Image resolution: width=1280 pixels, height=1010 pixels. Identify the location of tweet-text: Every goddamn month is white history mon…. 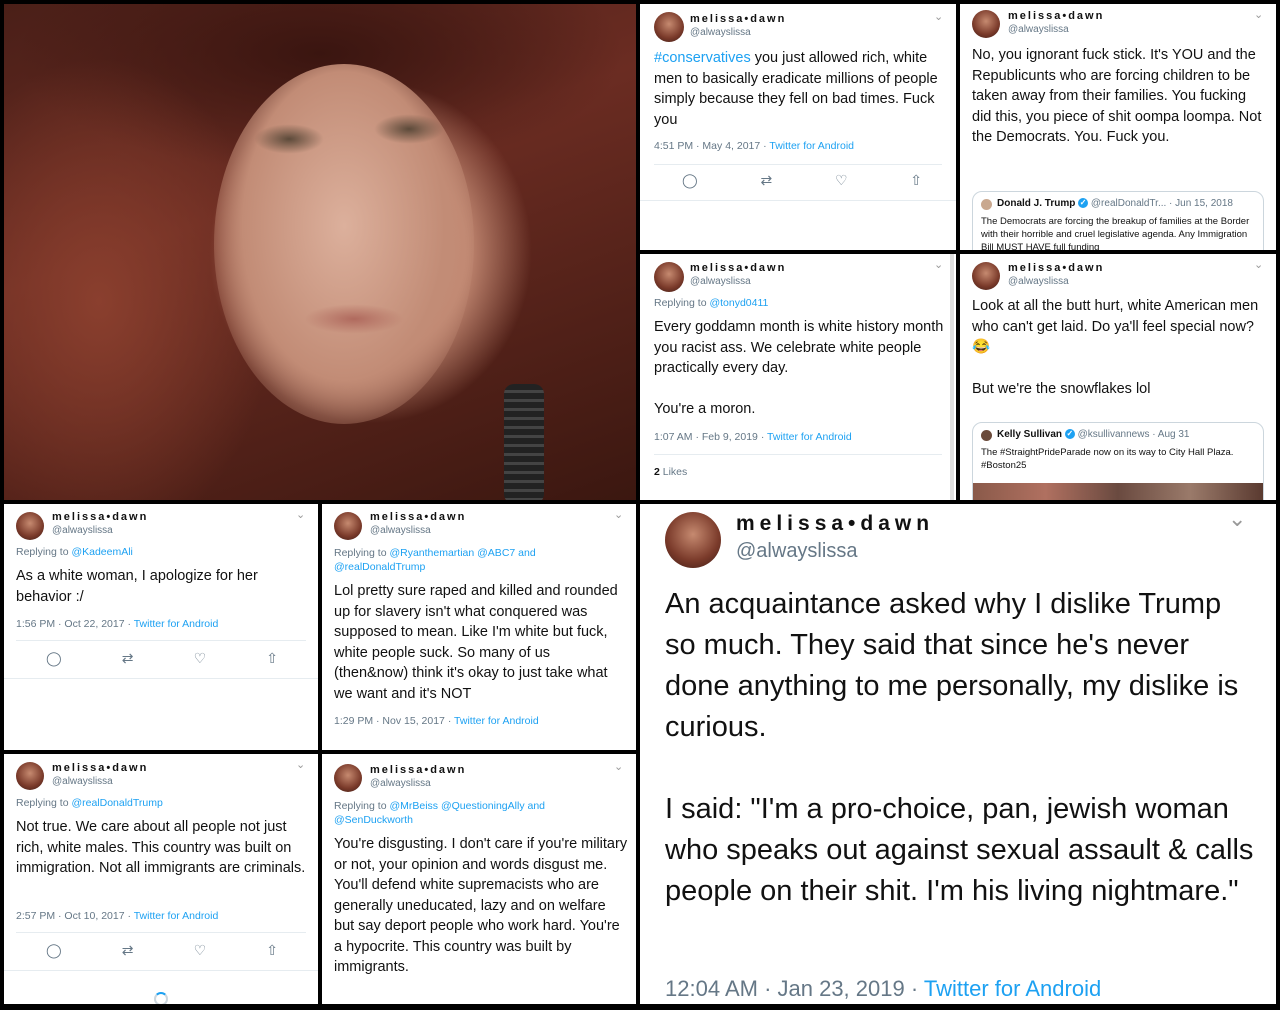
(799, 347).